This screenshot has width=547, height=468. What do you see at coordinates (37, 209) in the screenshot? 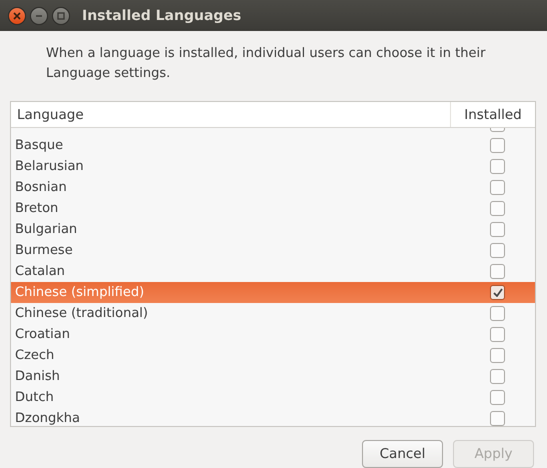
I see `language-name: Breton` at bounding box center [37, 209].